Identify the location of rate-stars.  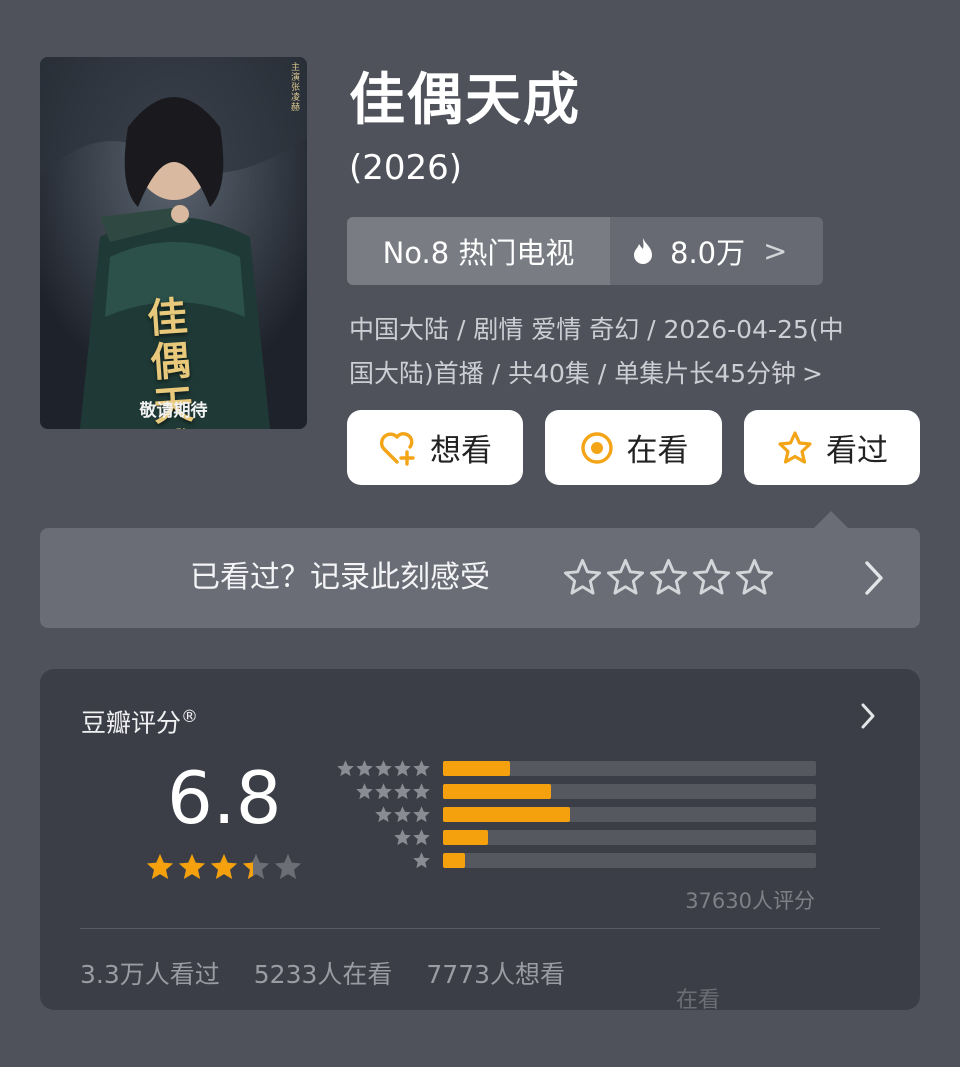
(668, 577).